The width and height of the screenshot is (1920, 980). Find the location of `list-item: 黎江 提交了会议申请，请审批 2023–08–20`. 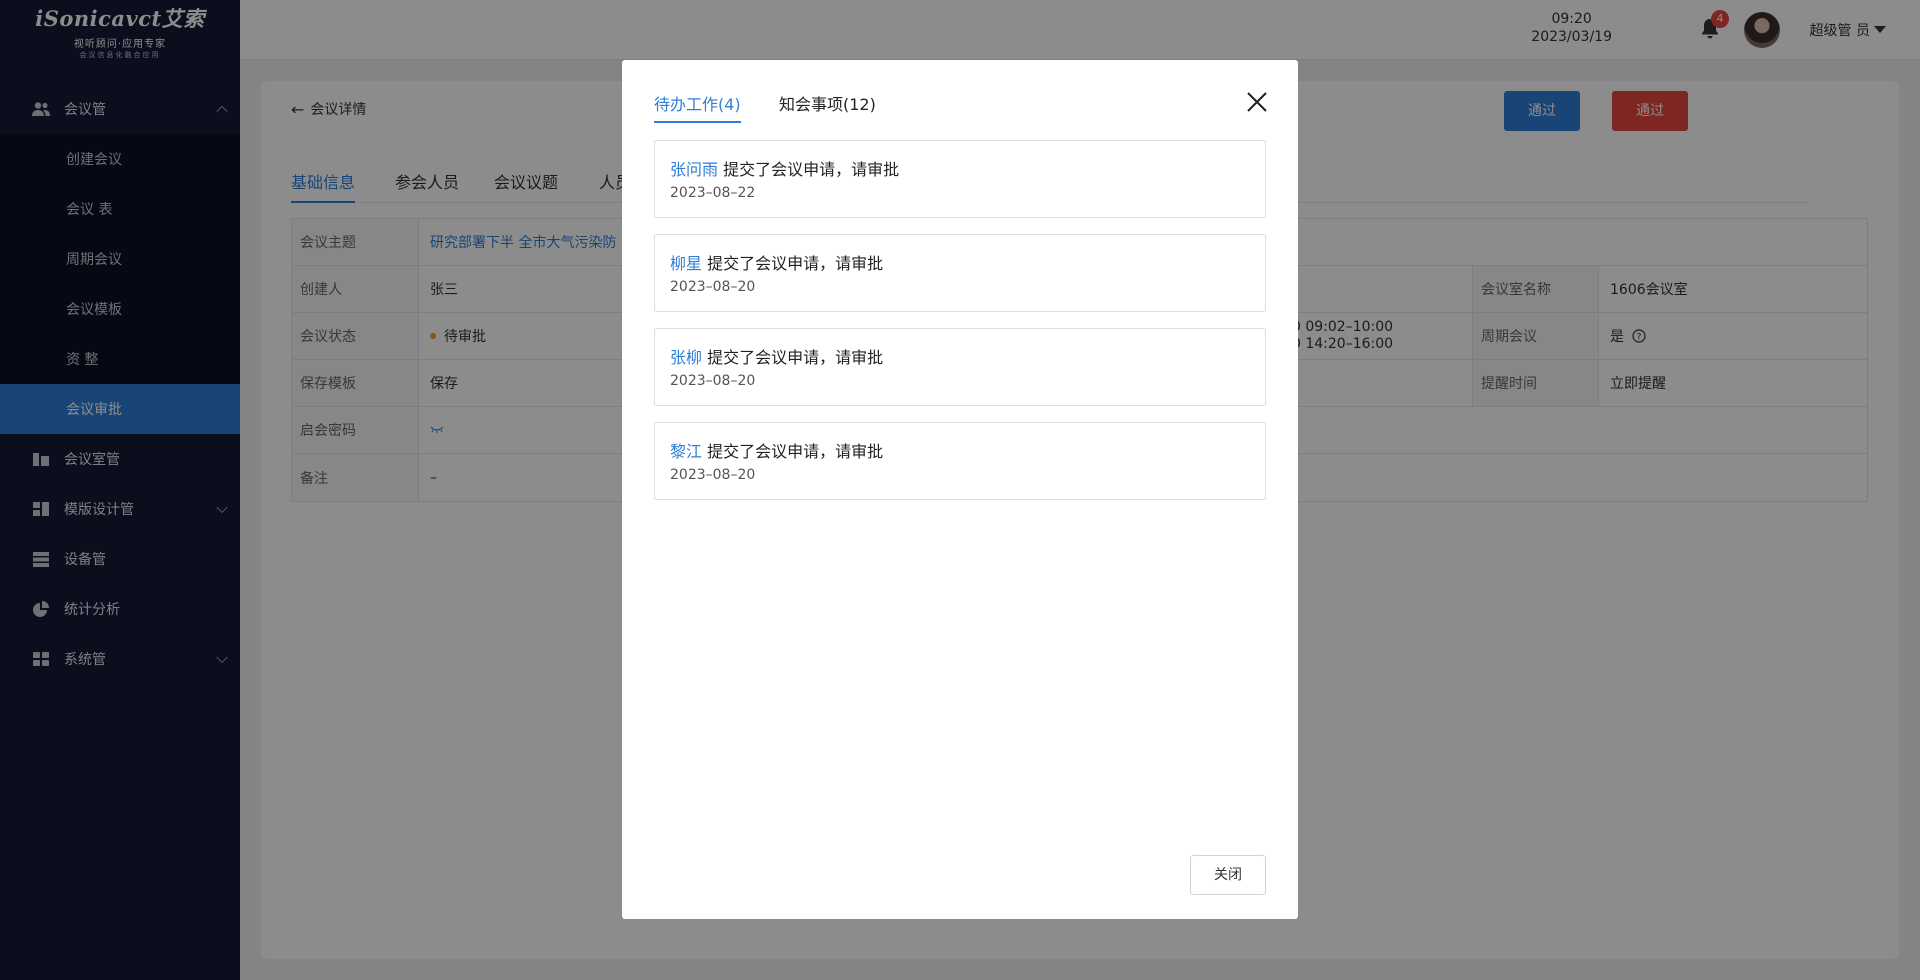

list-item: 黎江 提交了会议申请，请审批 2023–08–20 is located at coordinates (960, 461).